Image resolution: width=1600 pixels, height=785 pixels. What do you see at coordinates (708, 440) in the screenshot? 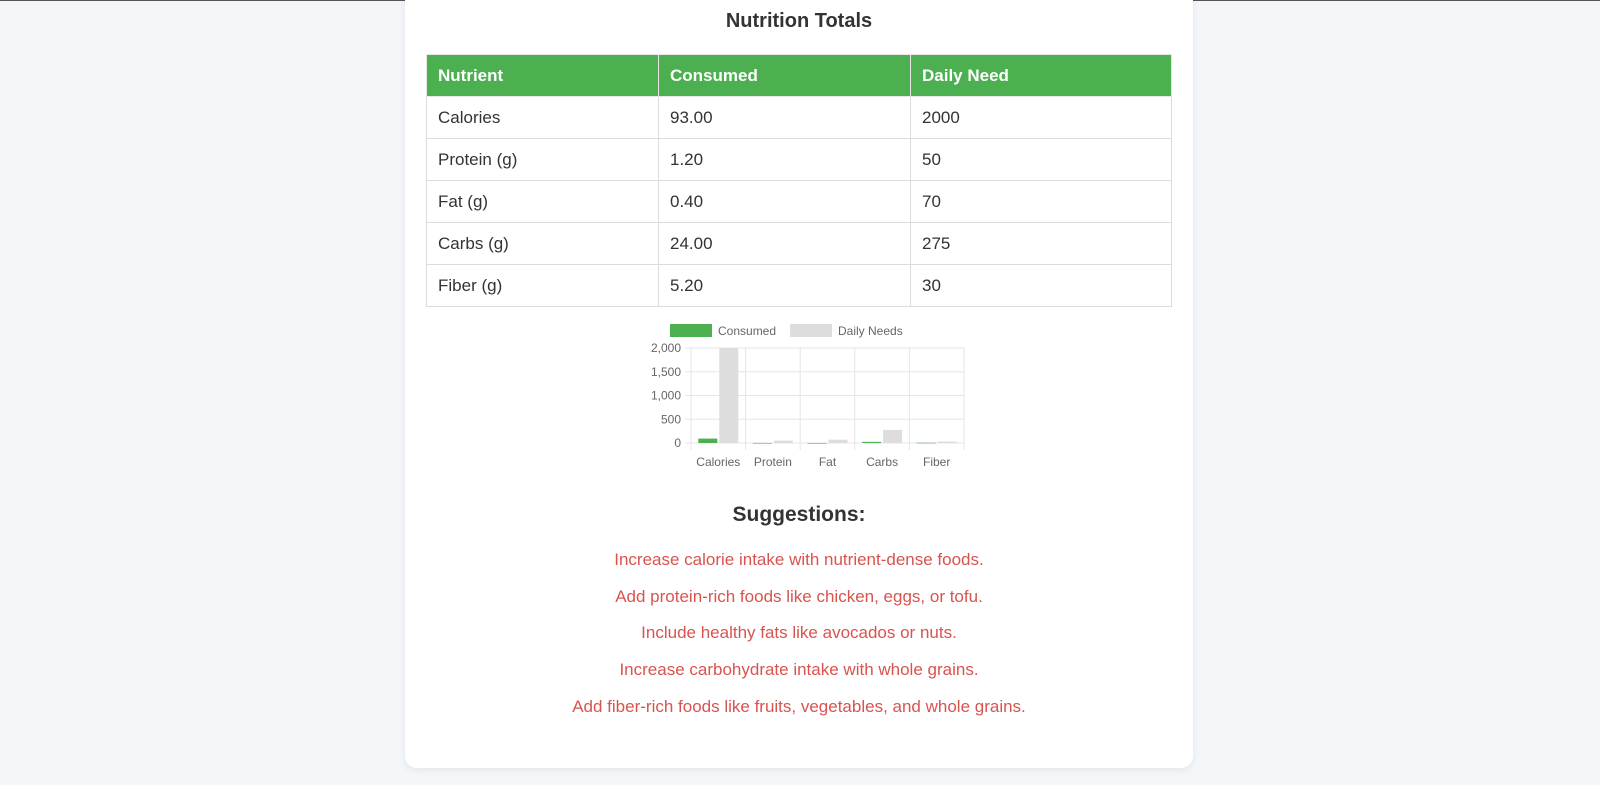
I see `bar-consumed-calories` at bounding box center [708, 440].